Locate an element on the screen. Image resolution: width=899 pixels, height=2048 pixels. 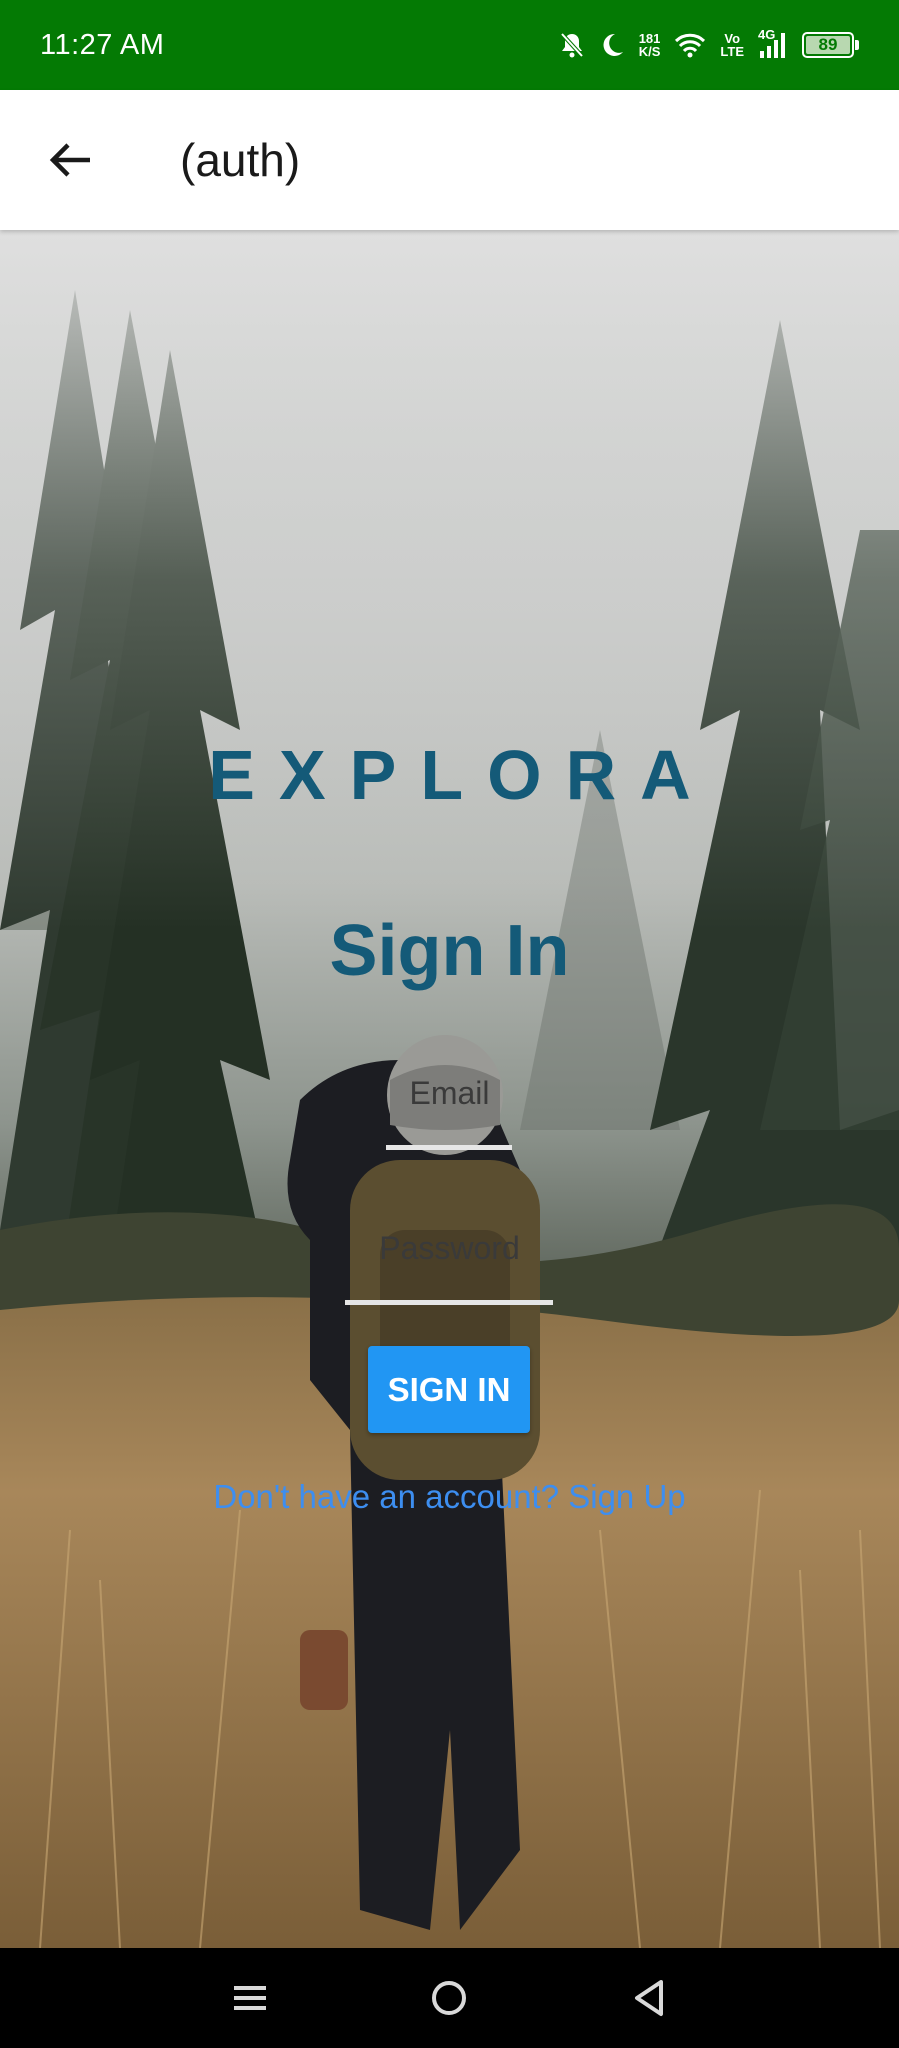
email-underline is located at coordinates (449, 1147).